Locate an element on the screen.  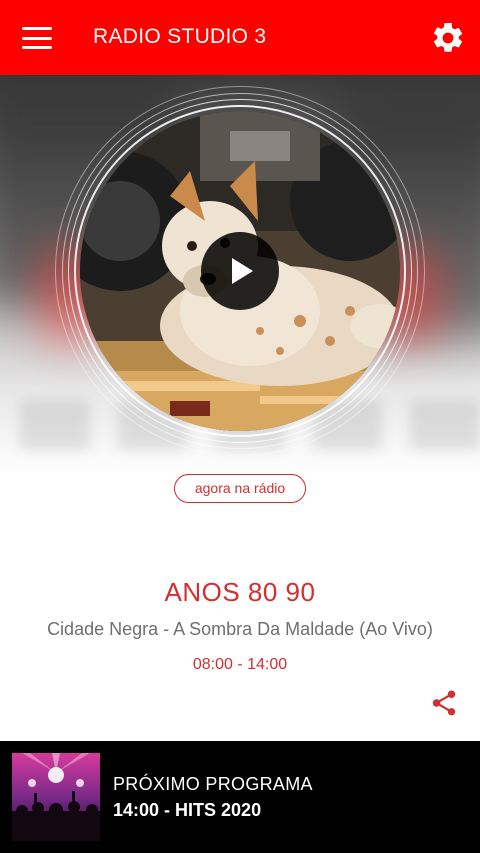
menu-button is located at coordinates (37, 38).